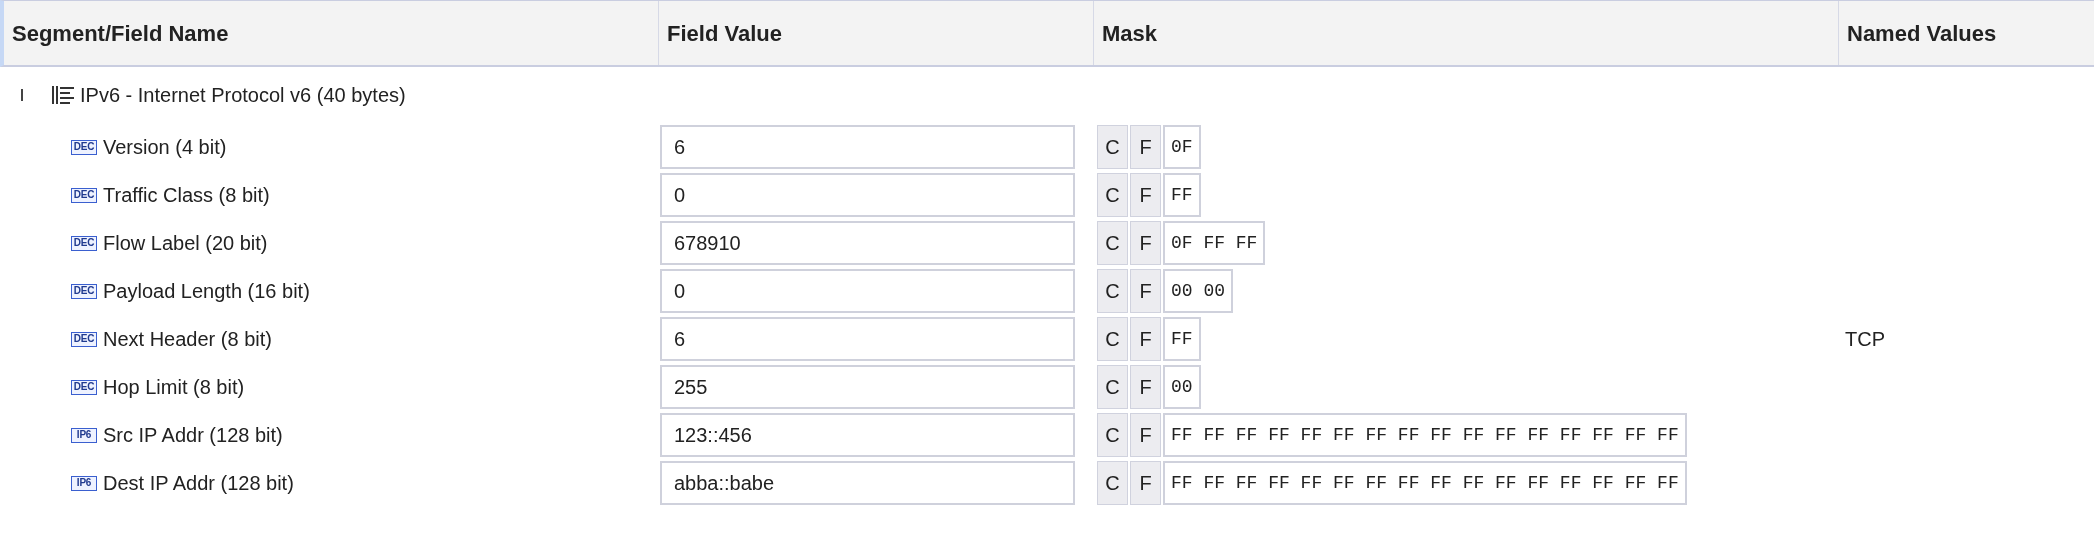 This screenshot has width=2094, height=534. I want to click on field-name: Src IP Addr (128 bit), so click(193, 435).